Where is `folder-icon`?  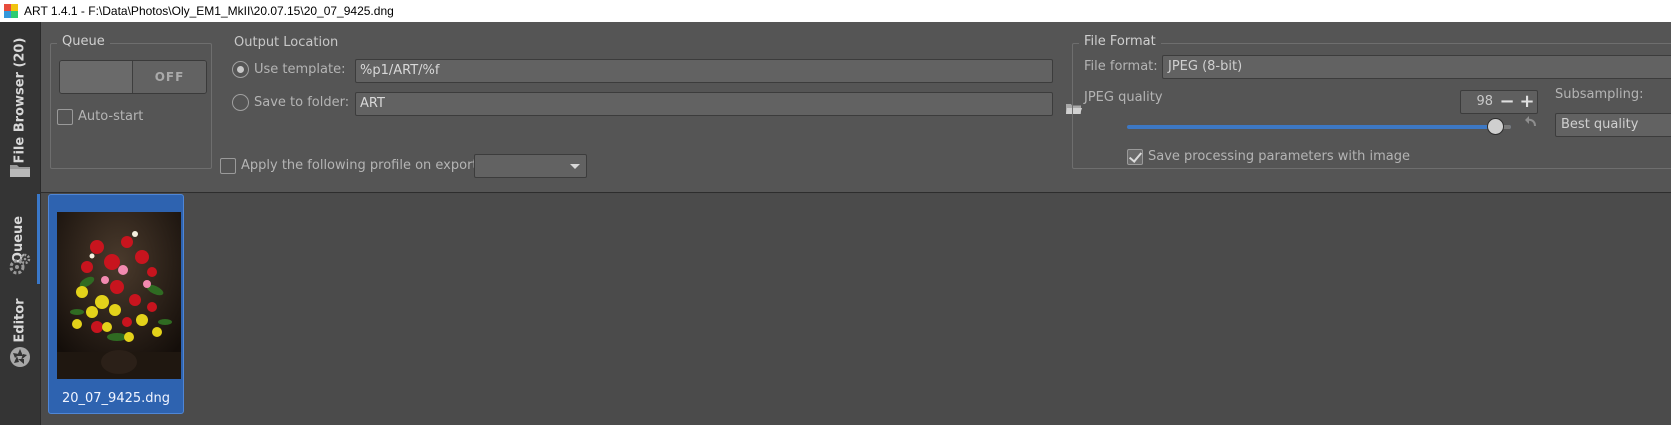 folder-icon is located at coordinates (20, 170).